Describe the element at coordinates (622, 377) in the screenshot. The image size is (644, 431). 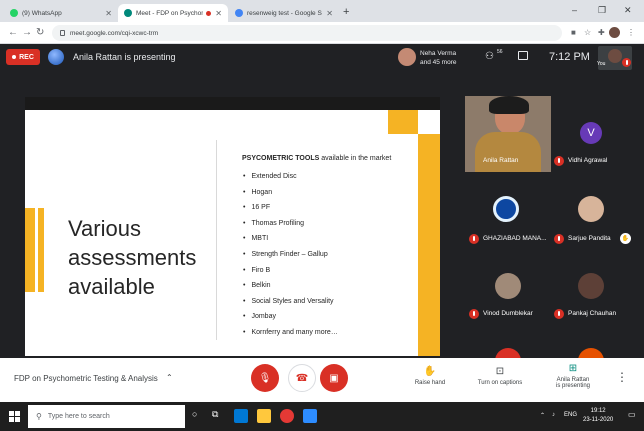
I see `more-options-icon: ⋮` at that location.